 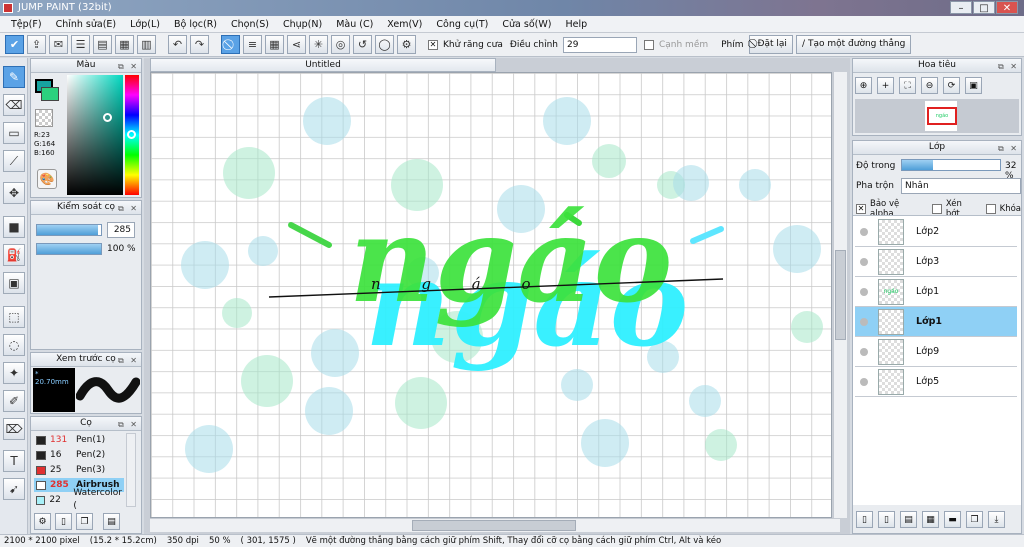 What do you see at coordinates (853, 44) in the screenshot?
I see `straight-line-button: ∕ Tạo một đường thẳng` at bounding box center [853, 44].